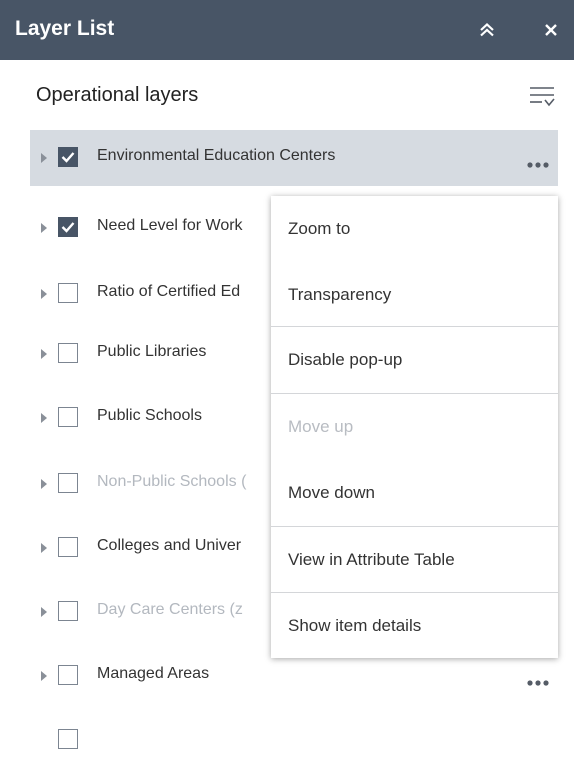 The image size is (574, 768). I want to click on menu-item-show-item-details: Show item details, so click(414, 626).